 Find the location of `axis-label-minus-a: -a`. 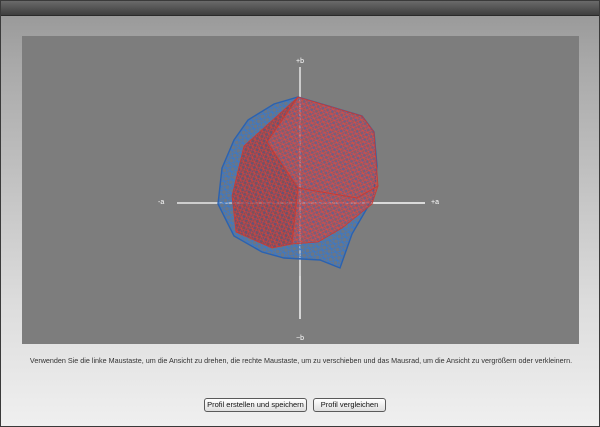

axis-label-minus-a: -a is located at coordinates (161, 202).